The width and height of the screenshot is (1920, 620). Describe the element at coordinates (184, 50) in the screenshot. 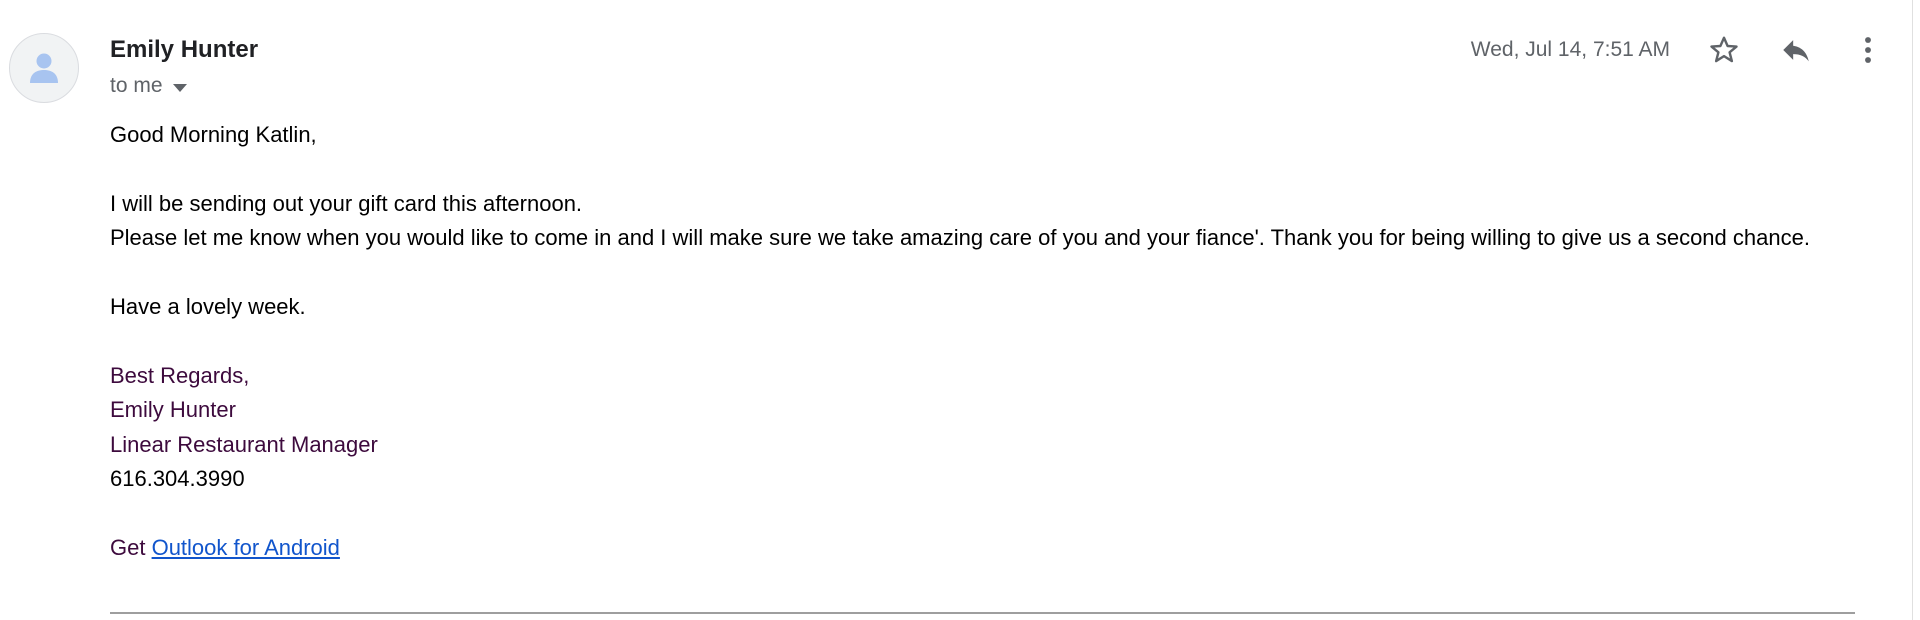

I see `sender-name: Emily Hunter` at that location.